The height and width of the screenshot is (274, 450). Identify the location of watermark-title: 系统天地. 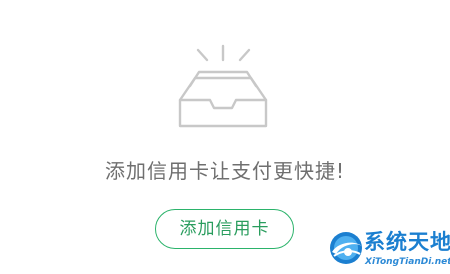
(407, 242).